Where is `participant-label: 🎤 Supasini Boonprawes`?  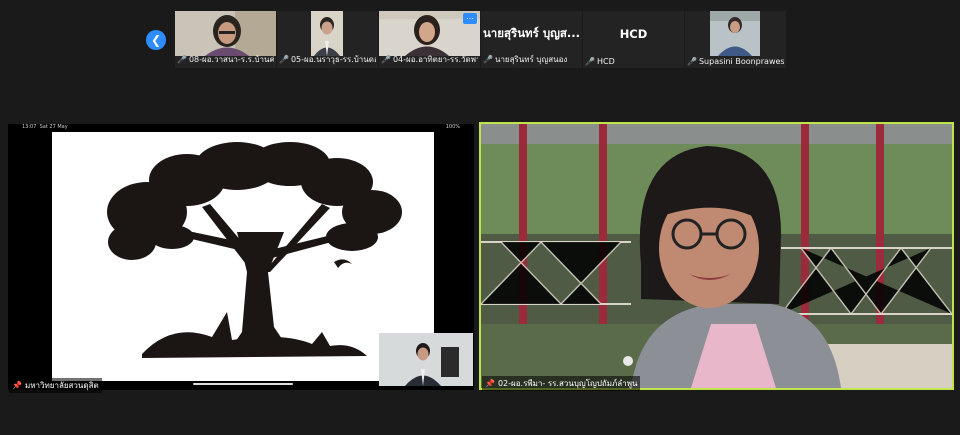
participant-label: 🎤 Supasini Boonprawes is located at coordinates (735, 61).